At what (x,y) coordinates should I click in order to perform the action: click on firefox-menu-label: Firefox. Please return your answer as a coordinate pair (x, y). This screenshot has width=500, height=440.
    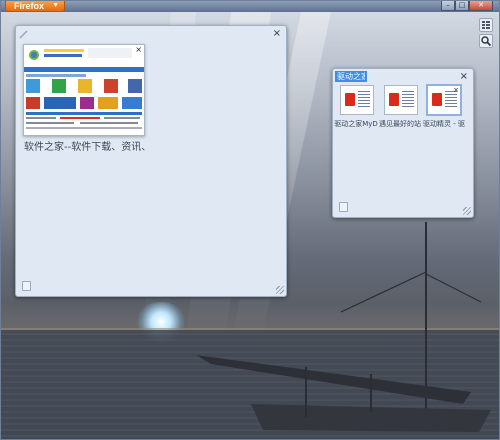
    Looking at the image, I should click on (29, 6).